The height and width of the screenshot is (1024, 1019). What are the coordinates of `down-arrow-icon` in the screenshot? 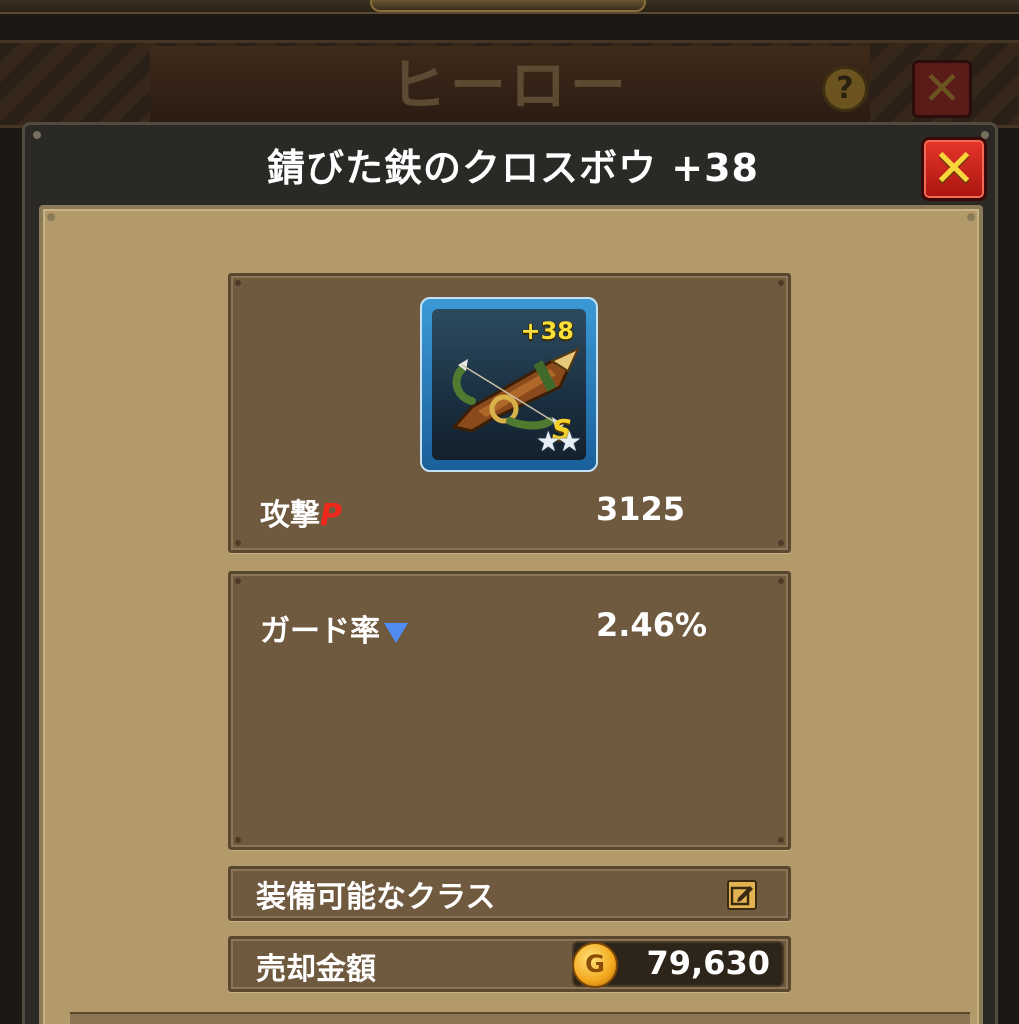 It's located at (396, 632).